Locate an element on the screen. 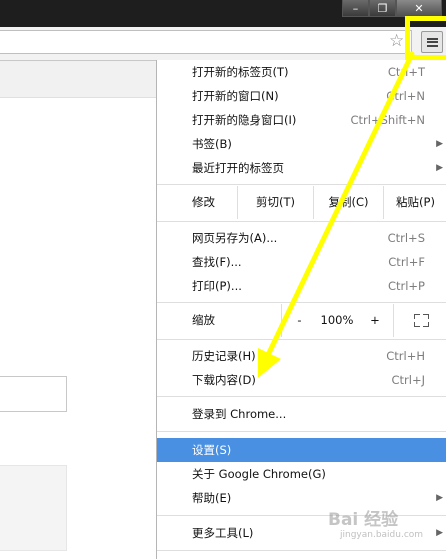  menu-item-label: 更多工具(L) is located at coordinates (223, 533).